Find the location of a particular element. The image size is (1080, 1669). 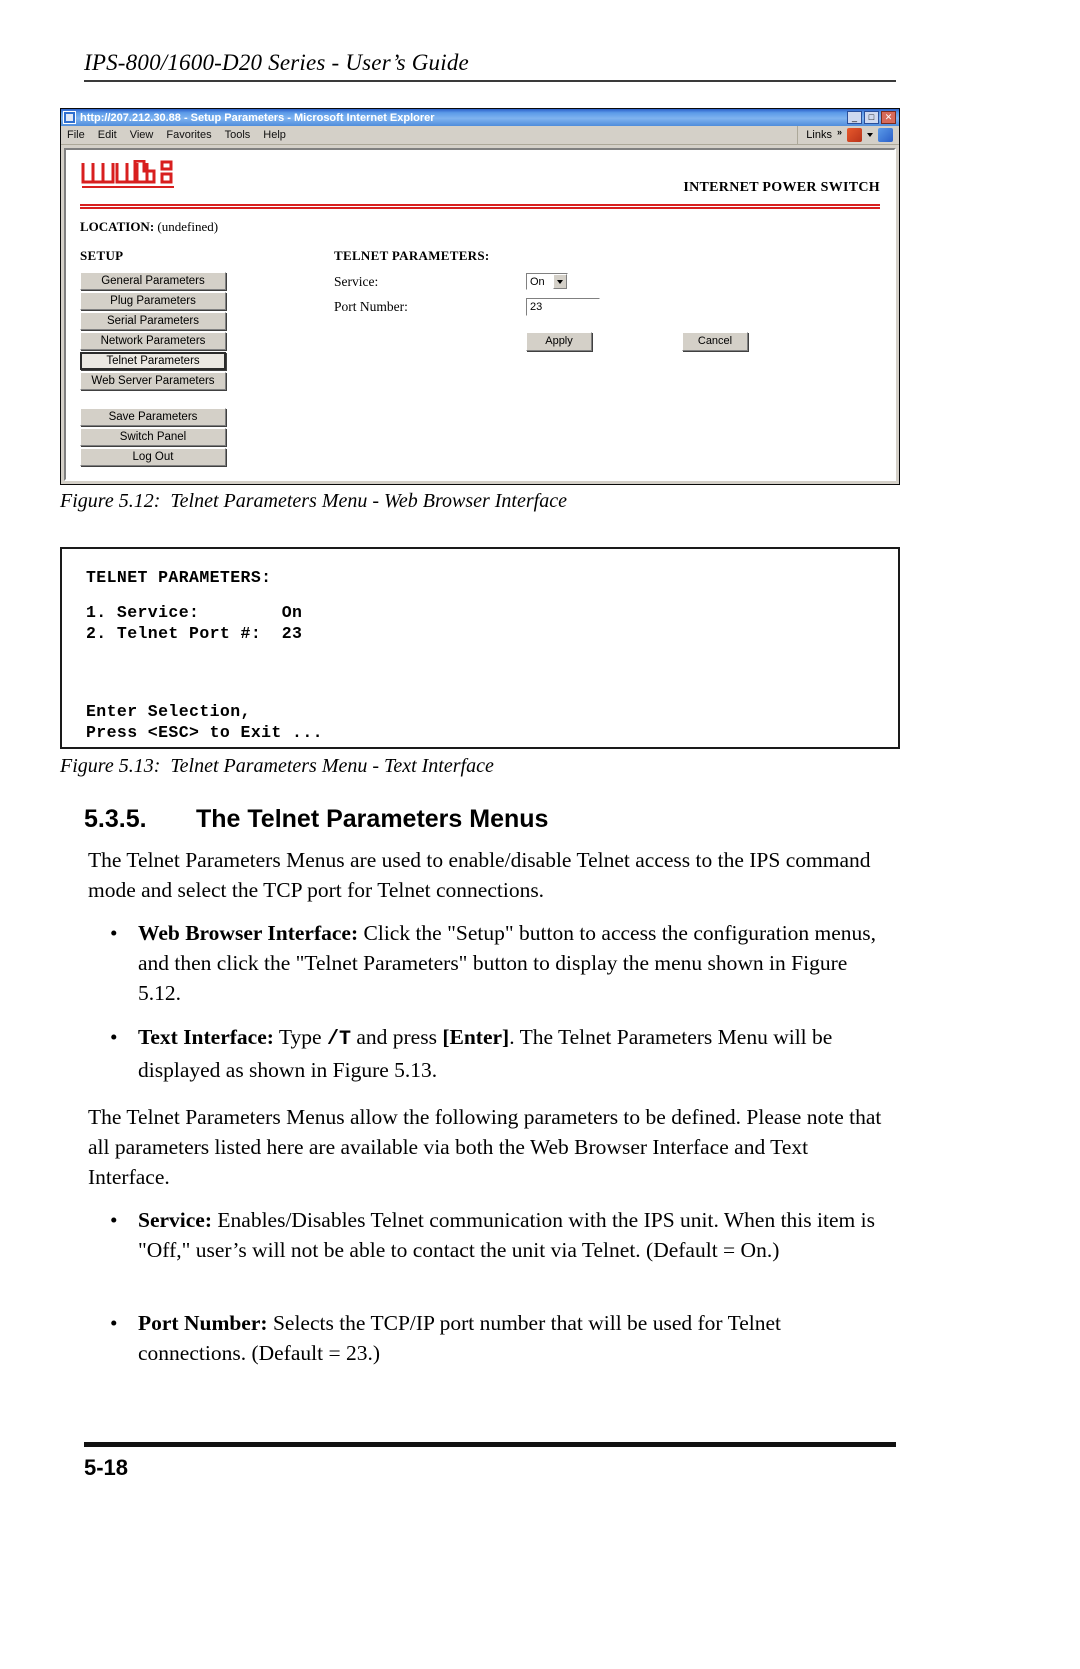

port-number-label: Port Number: is located at coordinates (371, 306).